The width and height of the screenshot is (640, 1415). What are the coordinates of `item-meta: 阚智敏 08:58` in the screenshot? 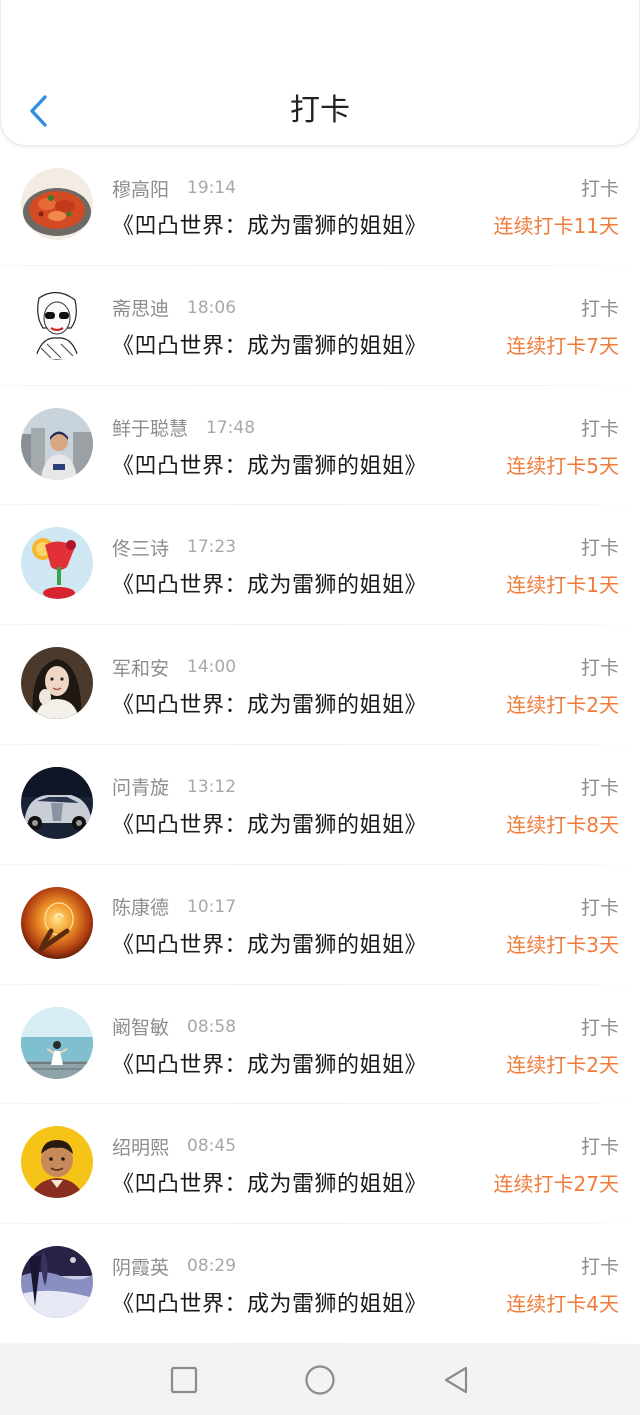 It's located at (174, 1027).